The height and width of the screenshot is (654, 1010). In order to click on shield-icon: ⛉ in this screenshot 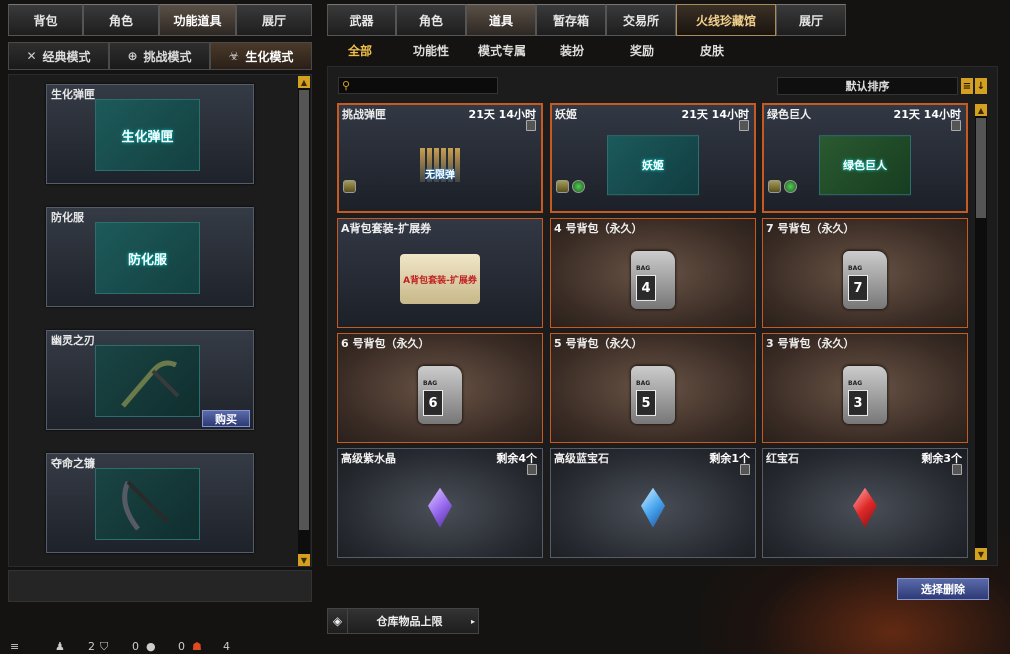, I will do `click(104, 646)`.